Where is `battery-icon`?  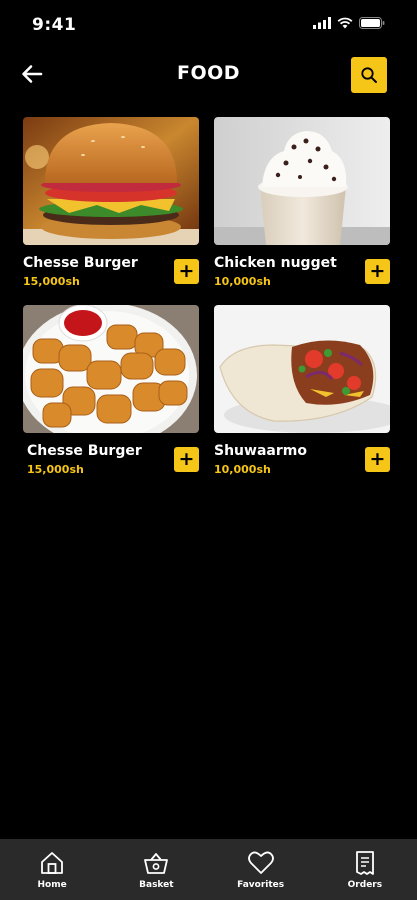
battery-icon is located at coordinates (372, 23).